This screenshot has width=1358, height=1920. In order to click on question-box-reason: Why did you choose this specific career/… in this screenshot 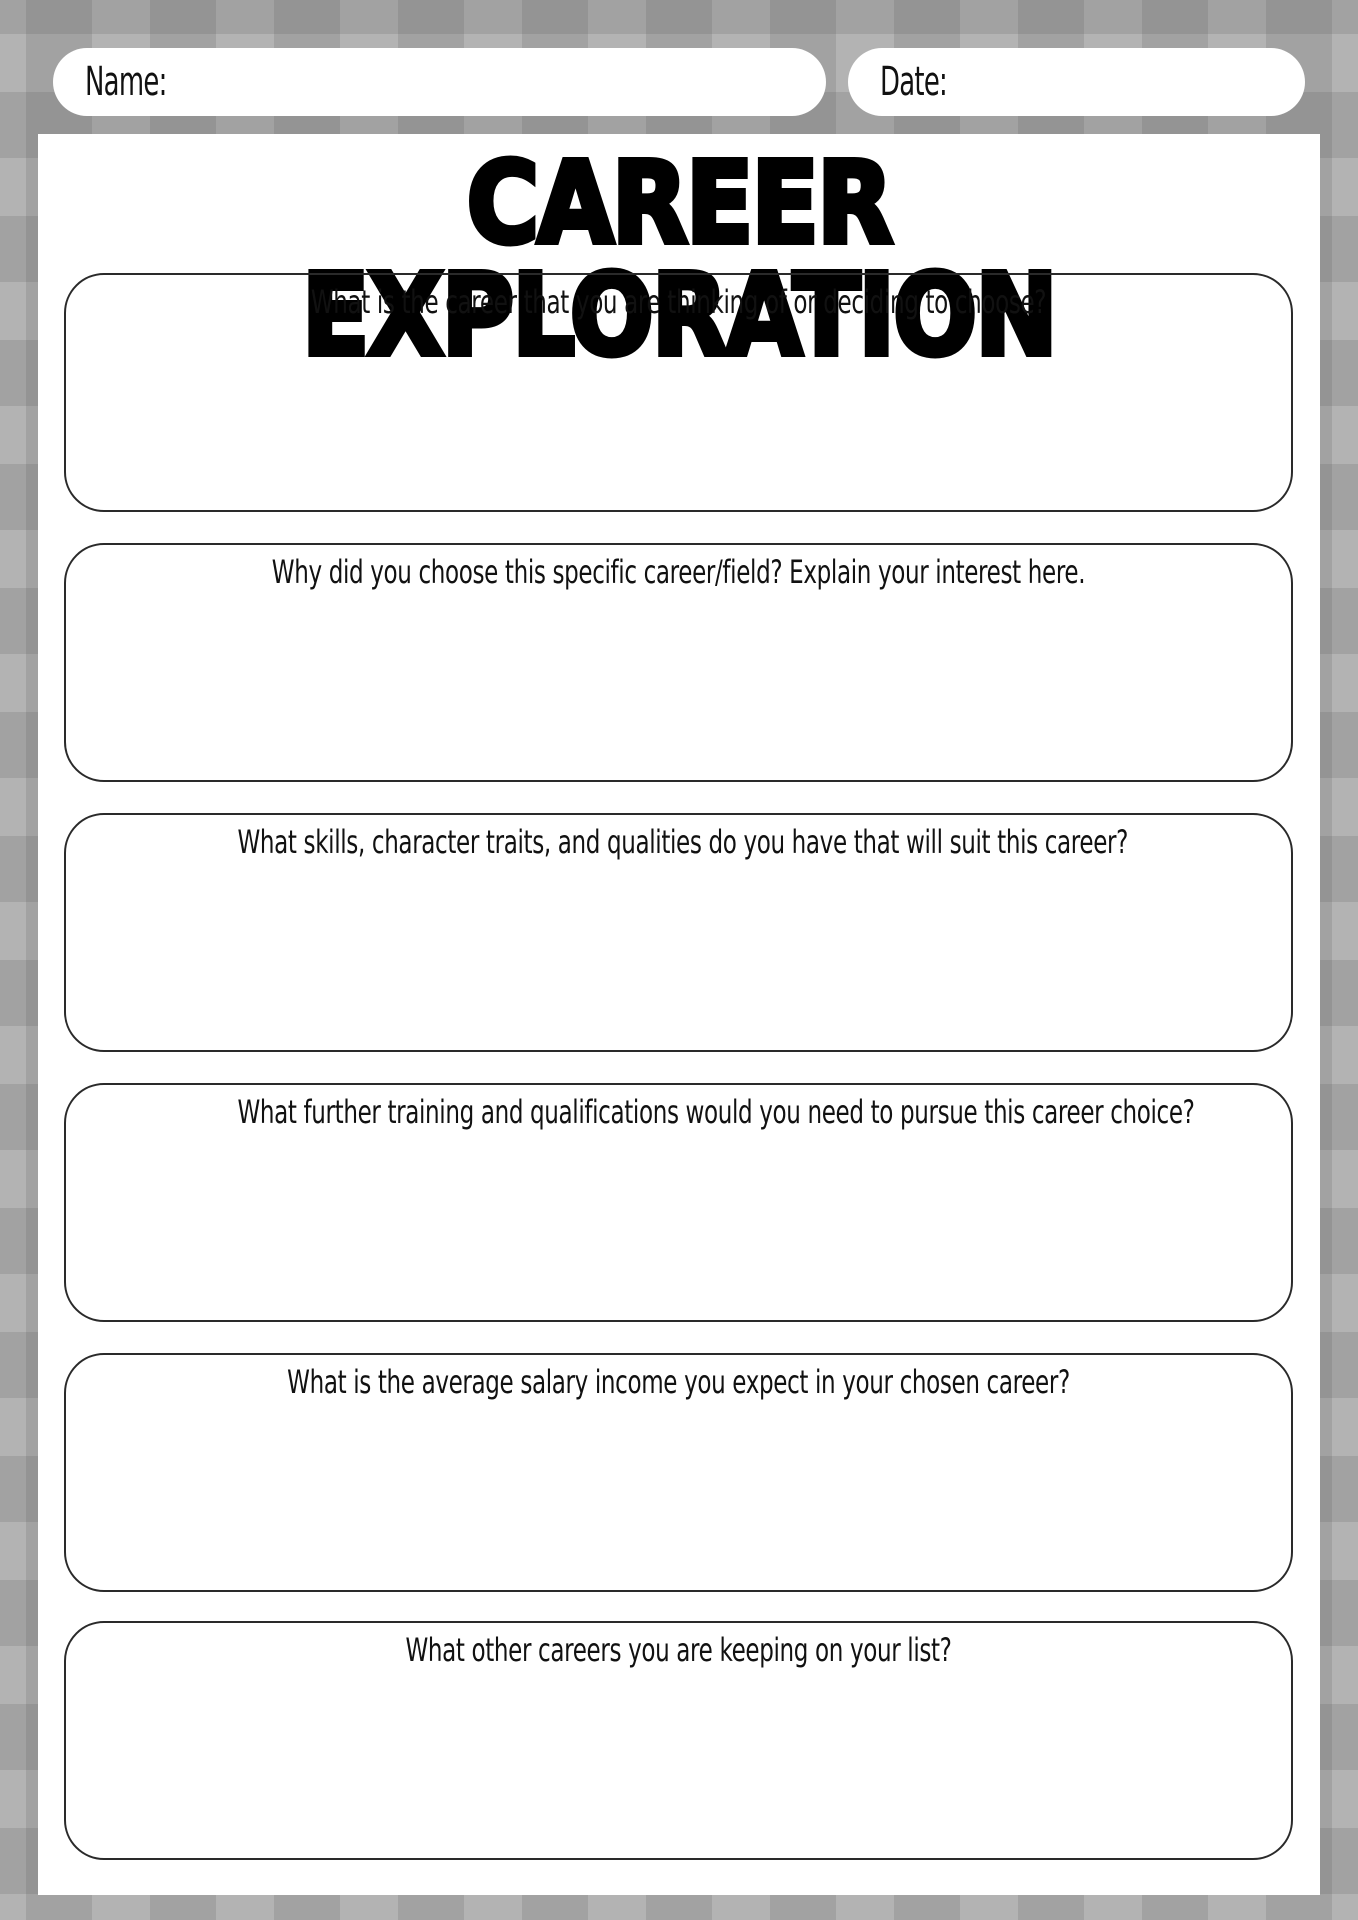, I will do `click(678, 662)`.